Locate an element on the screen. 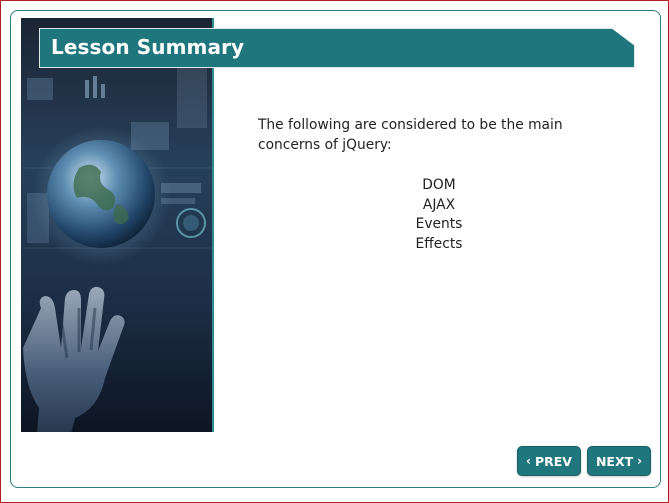 The height and width of the screenshot is (503, 669). lesson-title-bar: Lesson Summary is located at coordinates (337, 48).